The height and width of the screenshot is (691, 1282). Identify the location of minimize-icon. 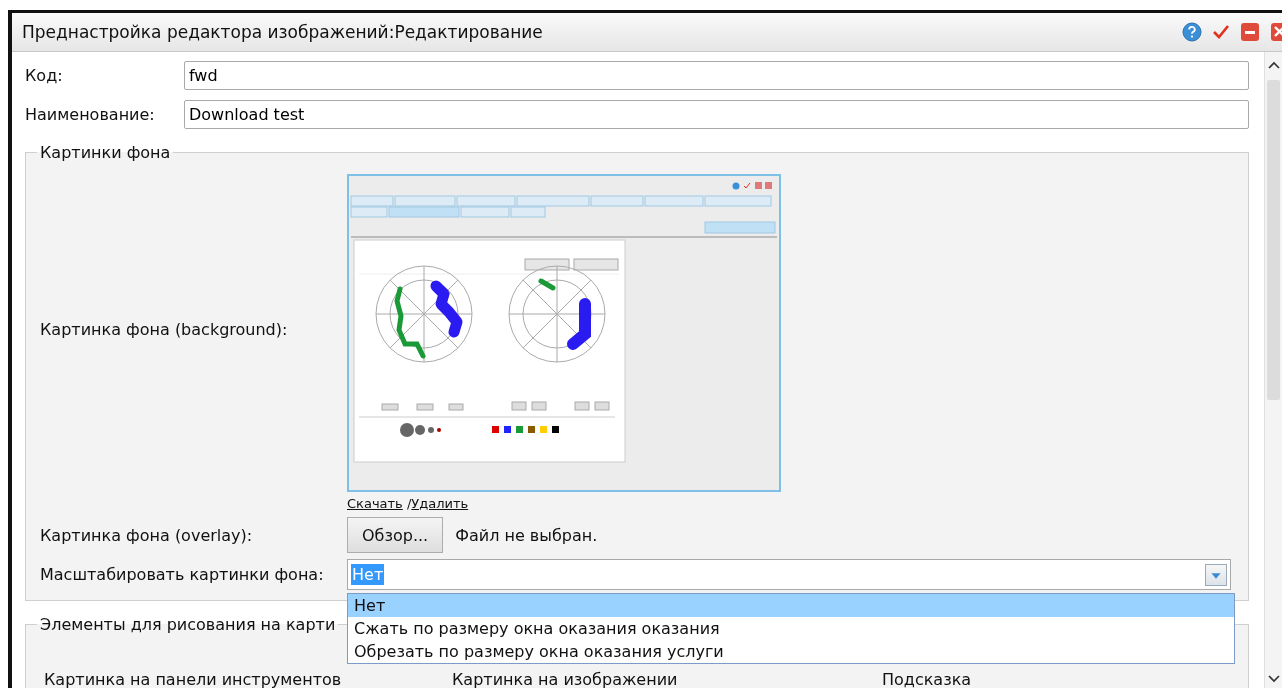
(1250, 32).